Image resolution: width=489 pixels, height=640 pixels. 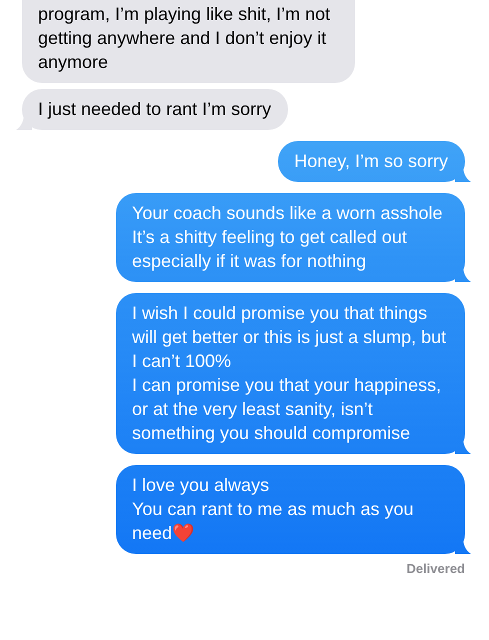 I want to click on message-text: It’s a shitty feeling to get called out especially if it was for nothing, so click(x=270, y=249).